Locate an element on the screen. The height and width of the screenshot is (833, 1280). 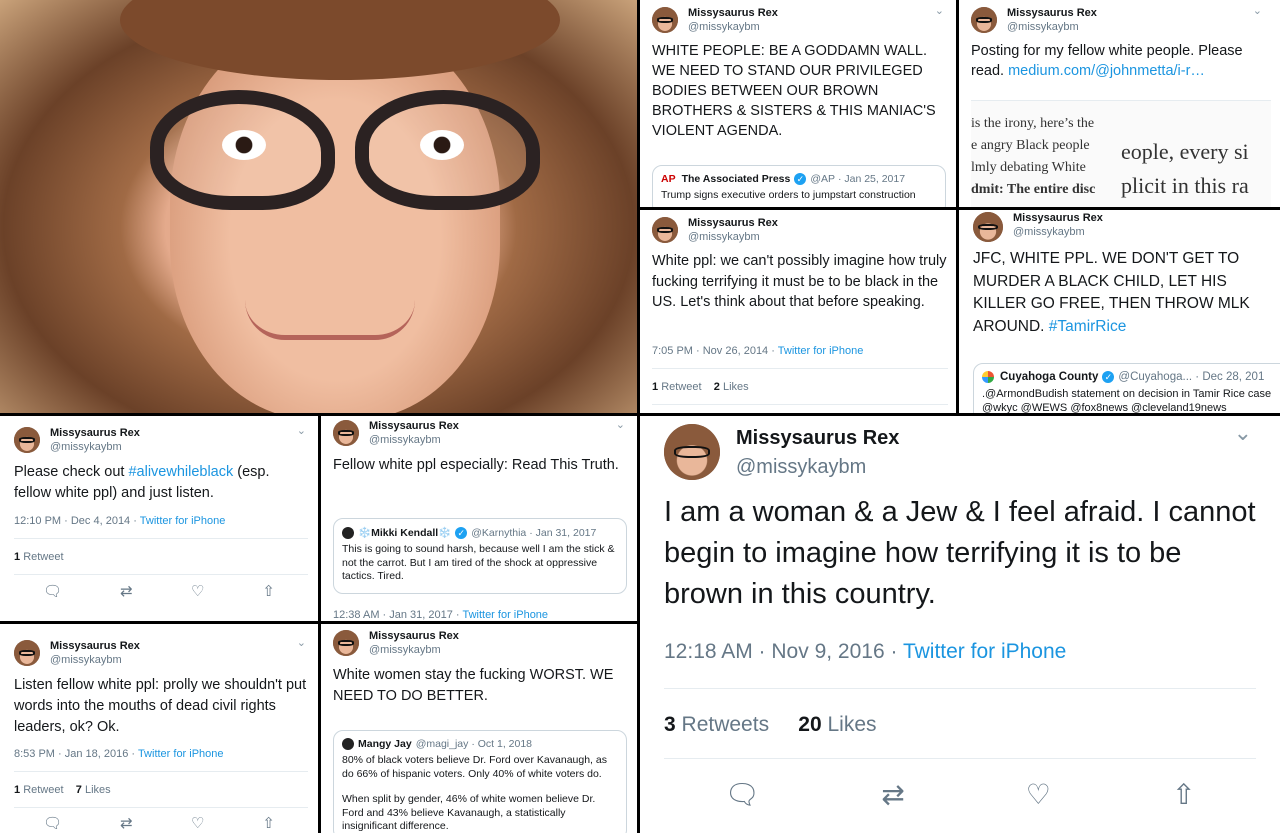
tweet-stats: 3 Retweets 20 Likes is located at coordinates (770, 724).